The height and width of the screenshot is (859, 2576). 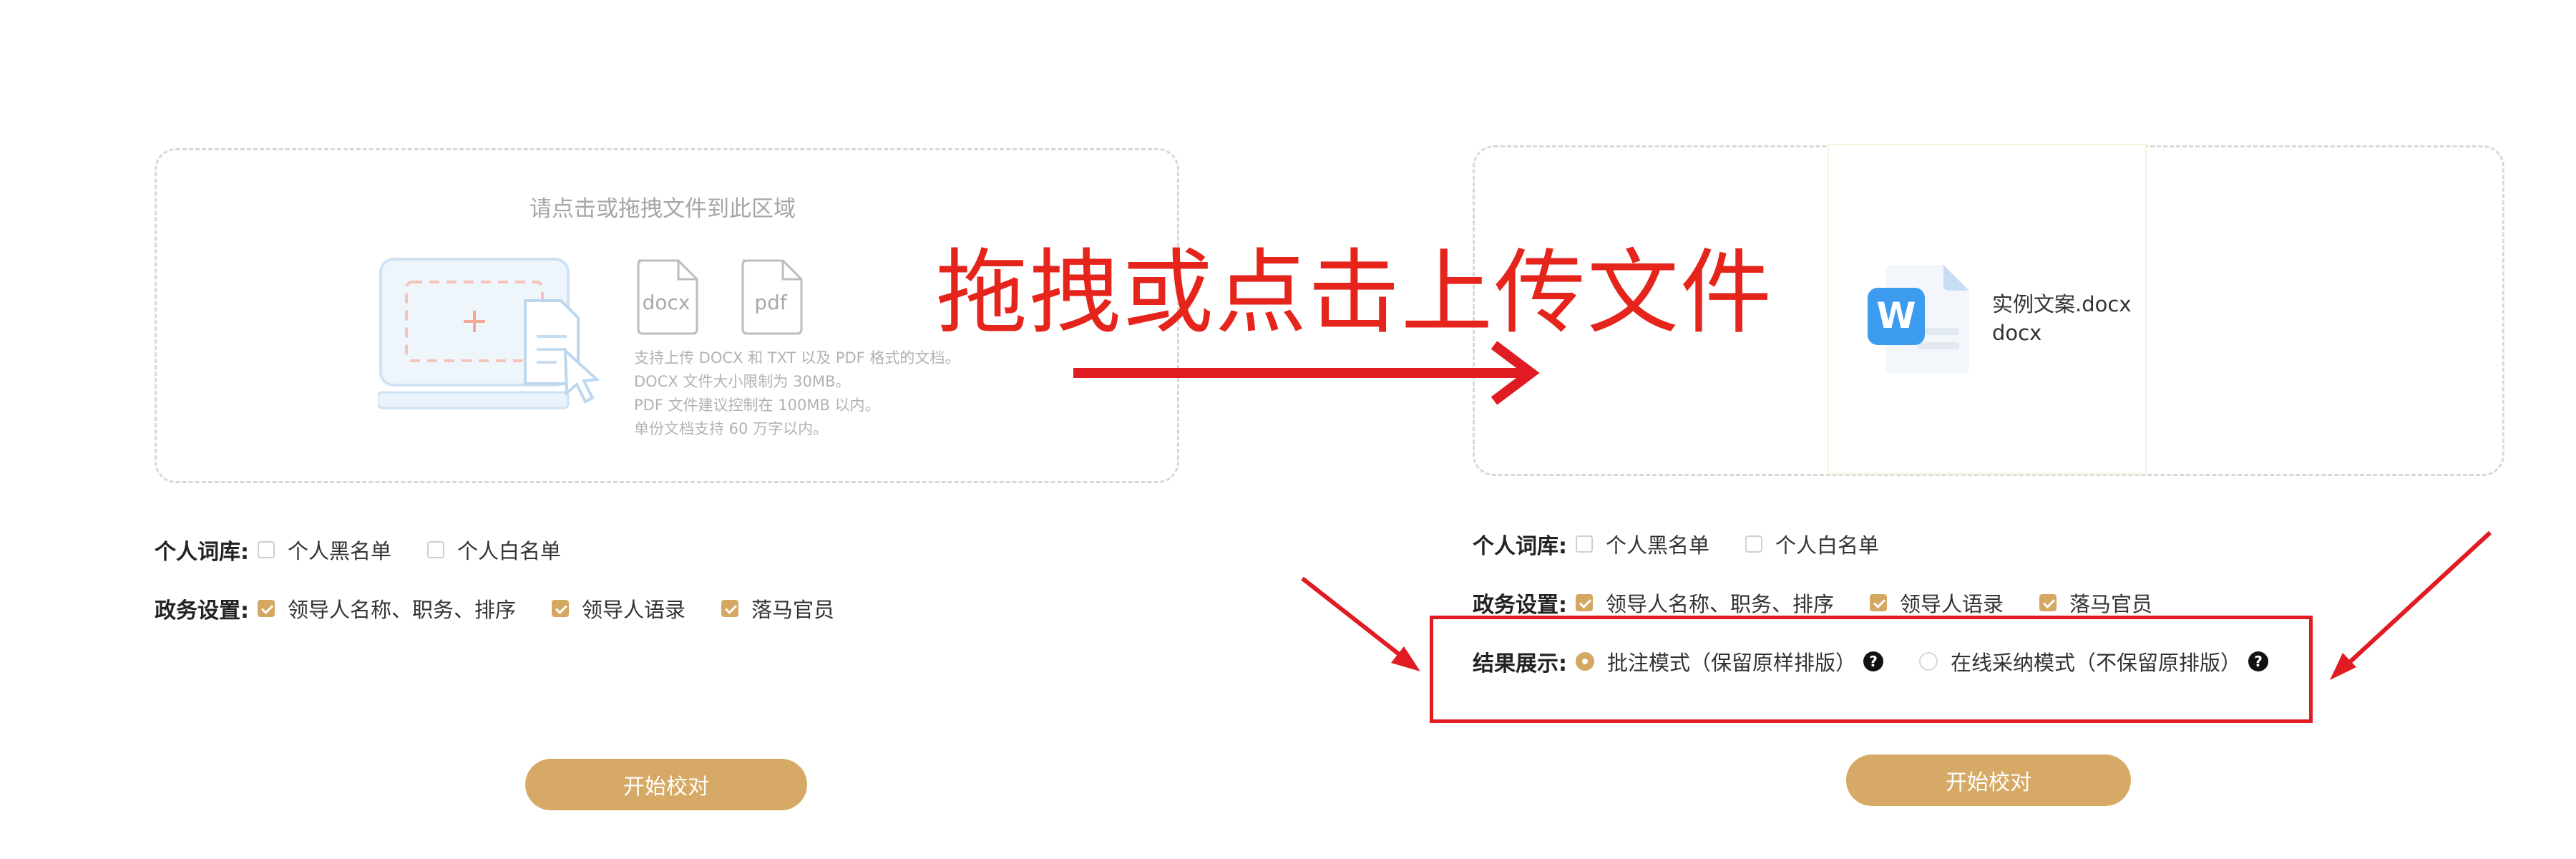 I want to click on right-arrow-icon, so click(x=1306, y=373).